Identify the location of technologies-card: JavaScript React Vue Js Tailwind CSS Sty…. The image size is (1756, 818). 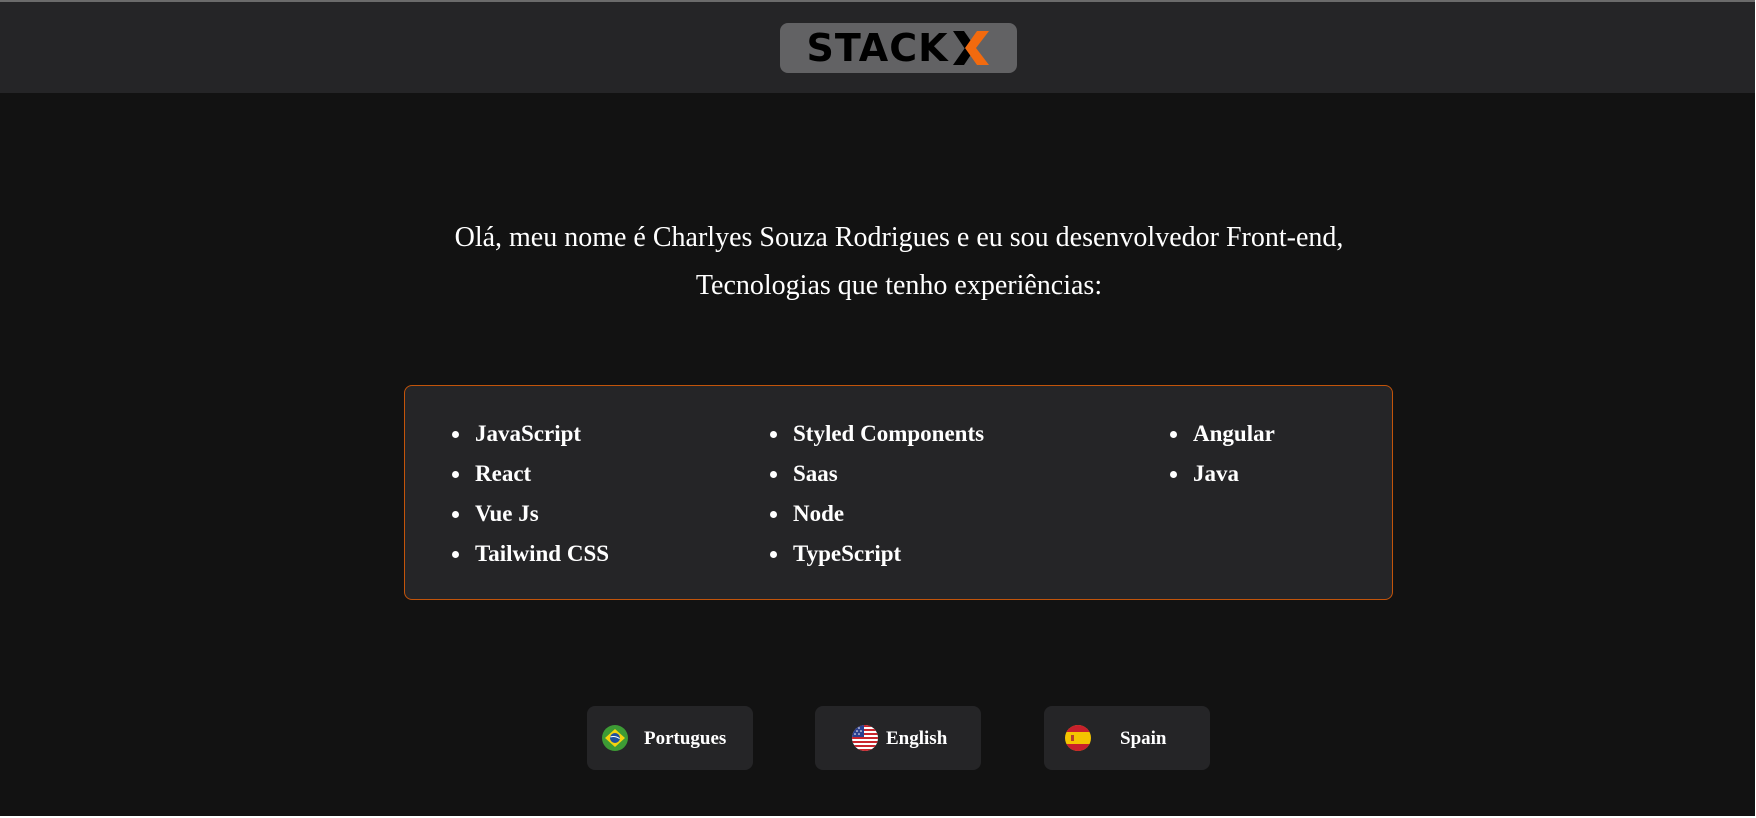
(898, 492).